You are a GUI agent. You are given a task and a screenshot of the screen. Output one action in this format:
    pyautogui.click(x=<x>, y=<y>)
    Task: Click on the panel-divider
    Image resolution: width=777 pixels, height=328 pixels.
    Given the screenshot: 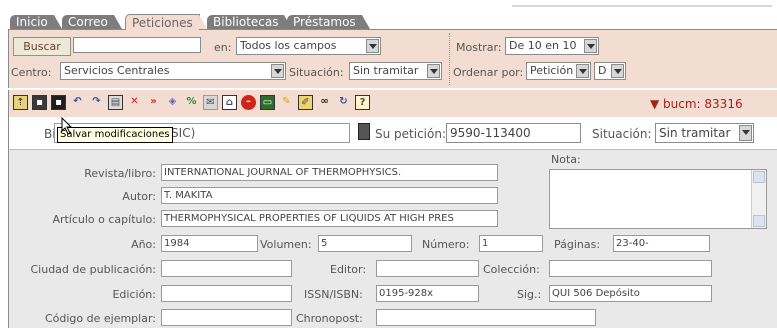 What is the action you would take?
    pyautogui.click(x=450, y=59)
    